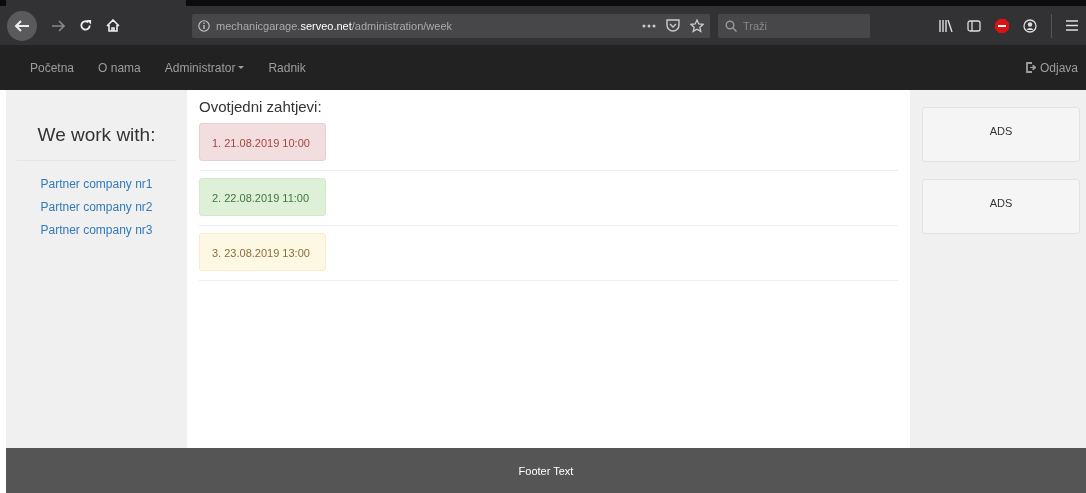 The image size is (1086, 493). I want to click on logout-link: Odjava, so click(1051, 67).